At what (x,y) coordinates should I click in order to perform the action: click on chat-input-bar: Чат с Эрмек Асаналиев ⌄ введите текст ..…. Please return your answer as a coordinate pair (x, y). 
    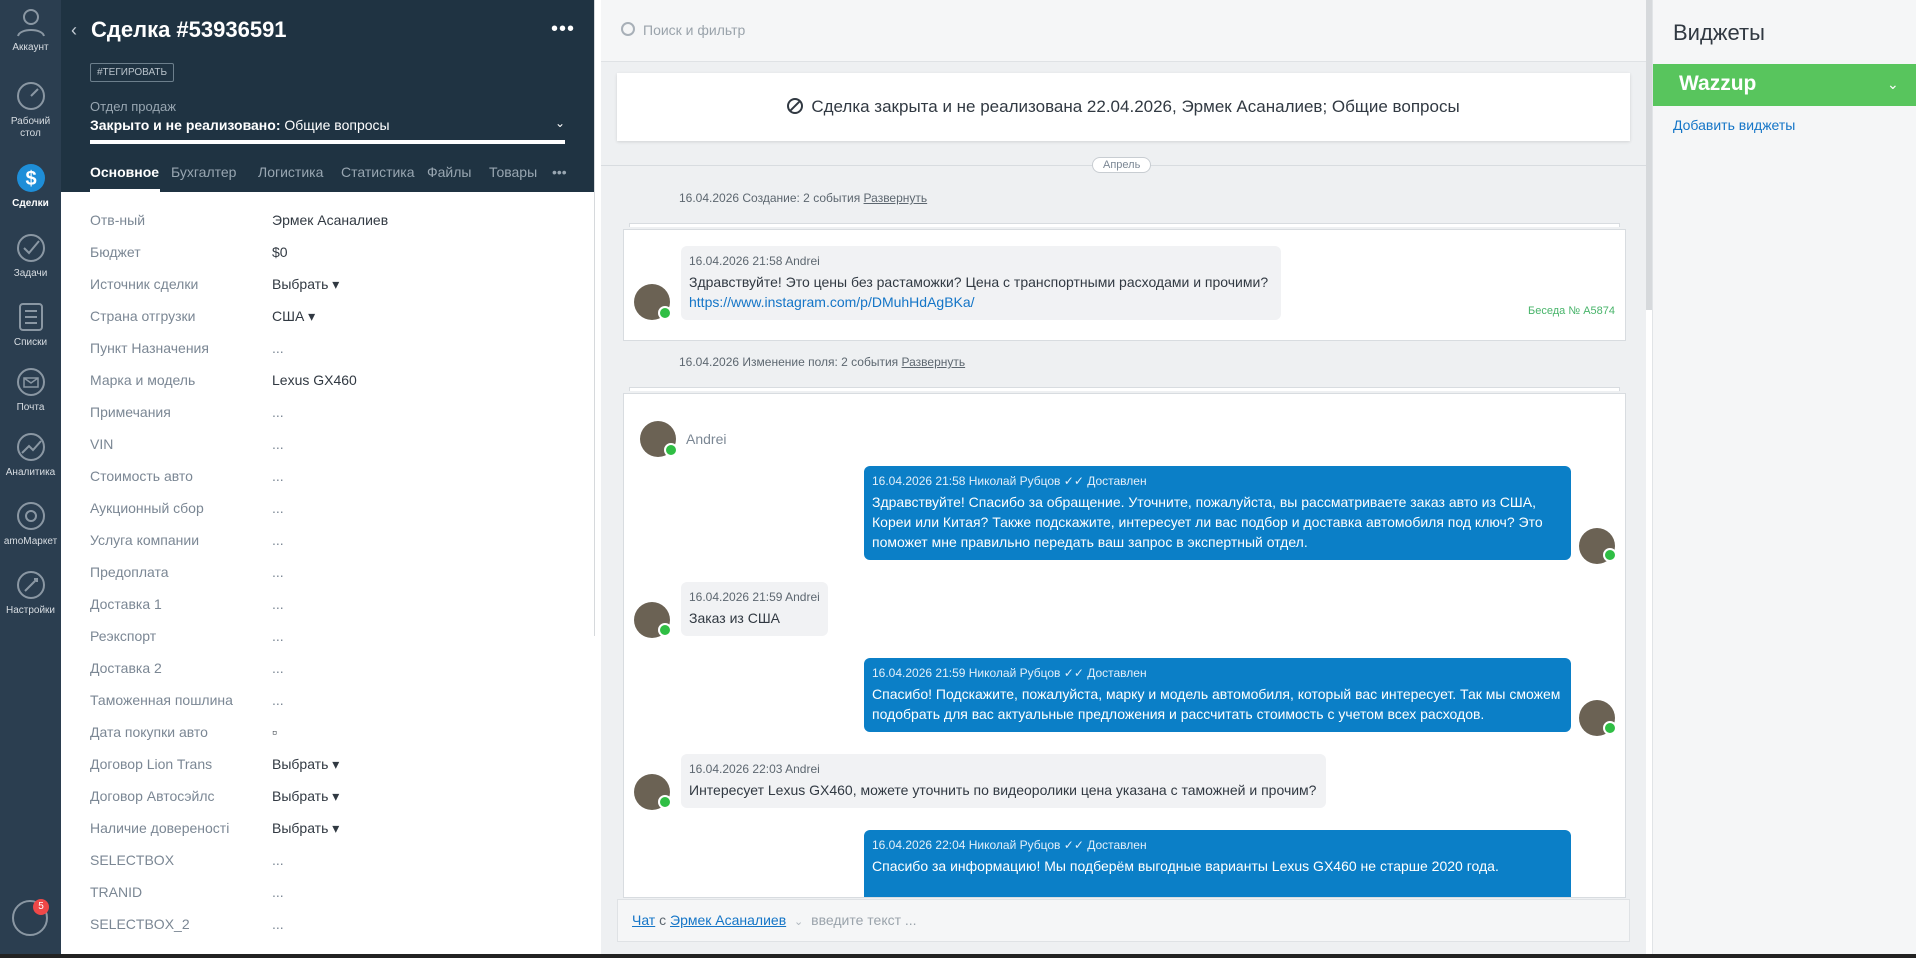
    Looking at the image, I should click on (1123, 920).